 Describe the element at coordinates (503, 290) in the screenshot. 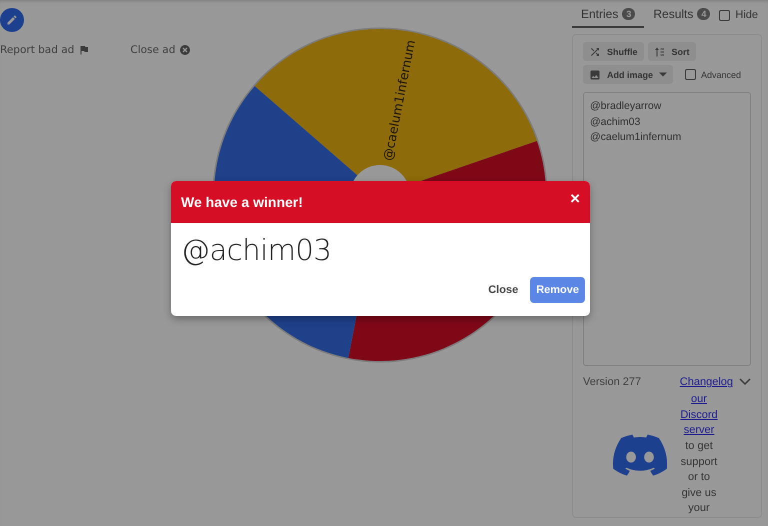

I see `close-dialog-button: Close` at that location.